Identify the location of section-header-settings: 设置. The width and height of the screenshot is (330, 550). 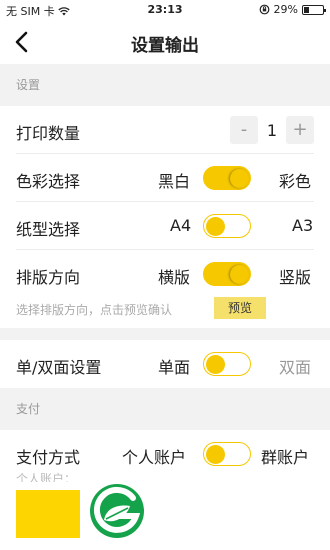
(165, 85).